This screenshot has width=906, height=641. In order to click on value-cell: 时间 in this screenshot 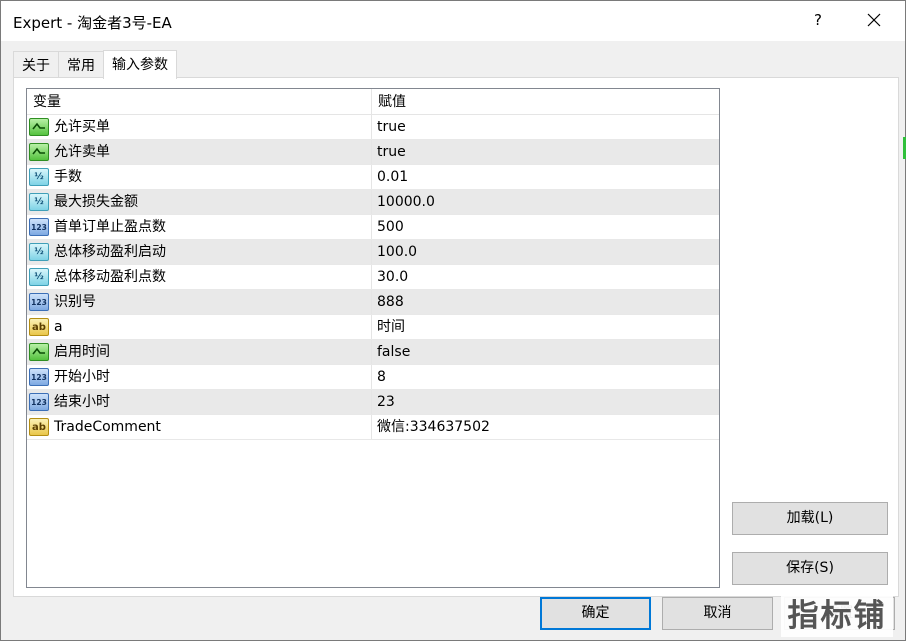, I will do `click(545, 327)`.